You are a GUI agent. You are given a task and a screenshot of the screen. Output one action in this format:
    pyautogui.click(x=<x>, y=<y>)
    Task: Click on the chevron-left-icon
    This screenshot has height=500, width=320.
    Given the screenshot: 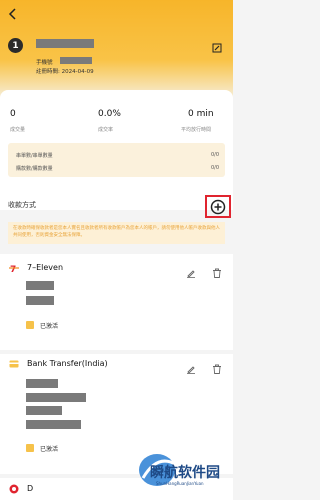 What is the action you would take?
    pyautogui.click(x=12, y=14)
    